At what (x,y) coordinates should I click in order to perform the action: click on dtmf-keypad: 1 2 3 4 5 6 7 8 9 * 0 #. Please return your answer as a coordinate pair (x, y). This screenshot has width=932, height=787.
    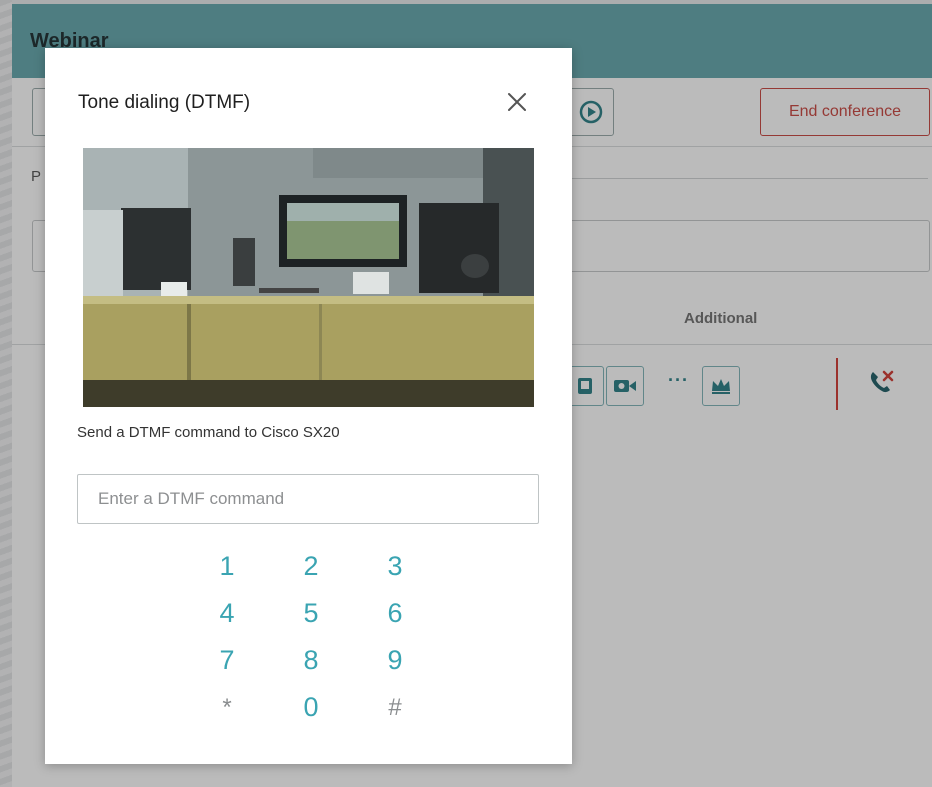
    Looking at the image, I should click on (310, 637).